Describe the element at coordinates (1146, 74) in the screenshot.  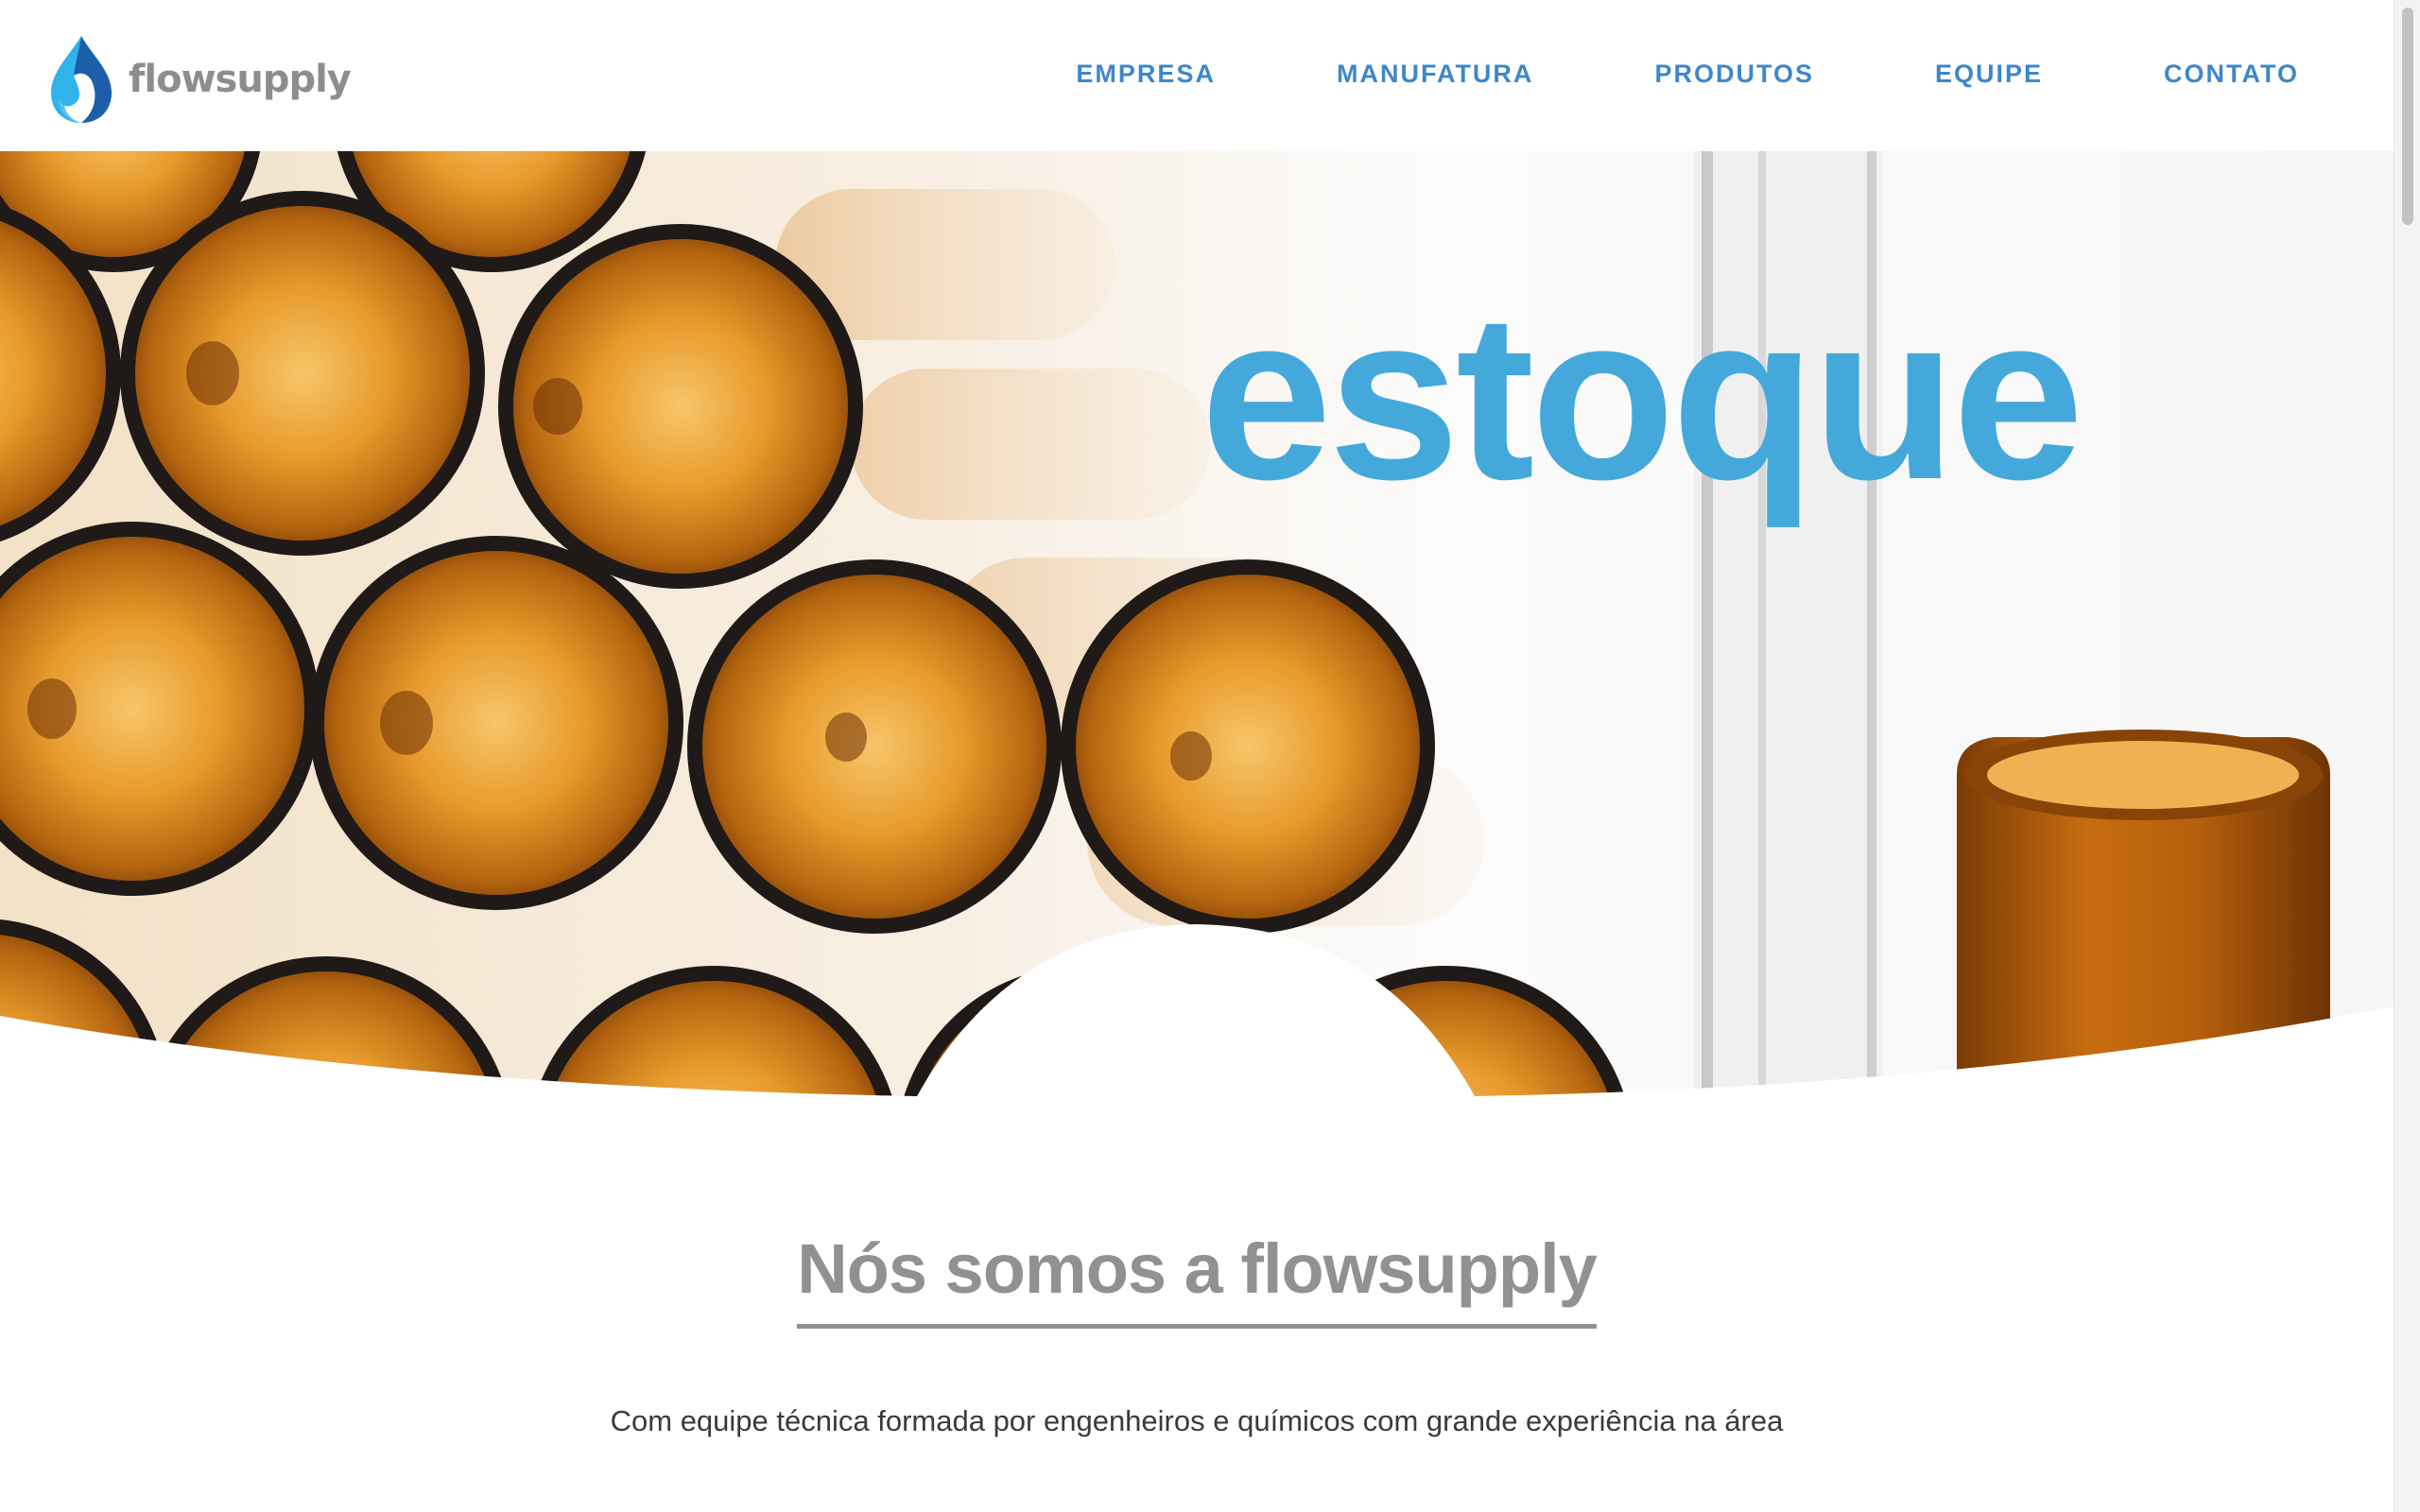
I see `nav-item-empresa: EMPRESA` at that location.